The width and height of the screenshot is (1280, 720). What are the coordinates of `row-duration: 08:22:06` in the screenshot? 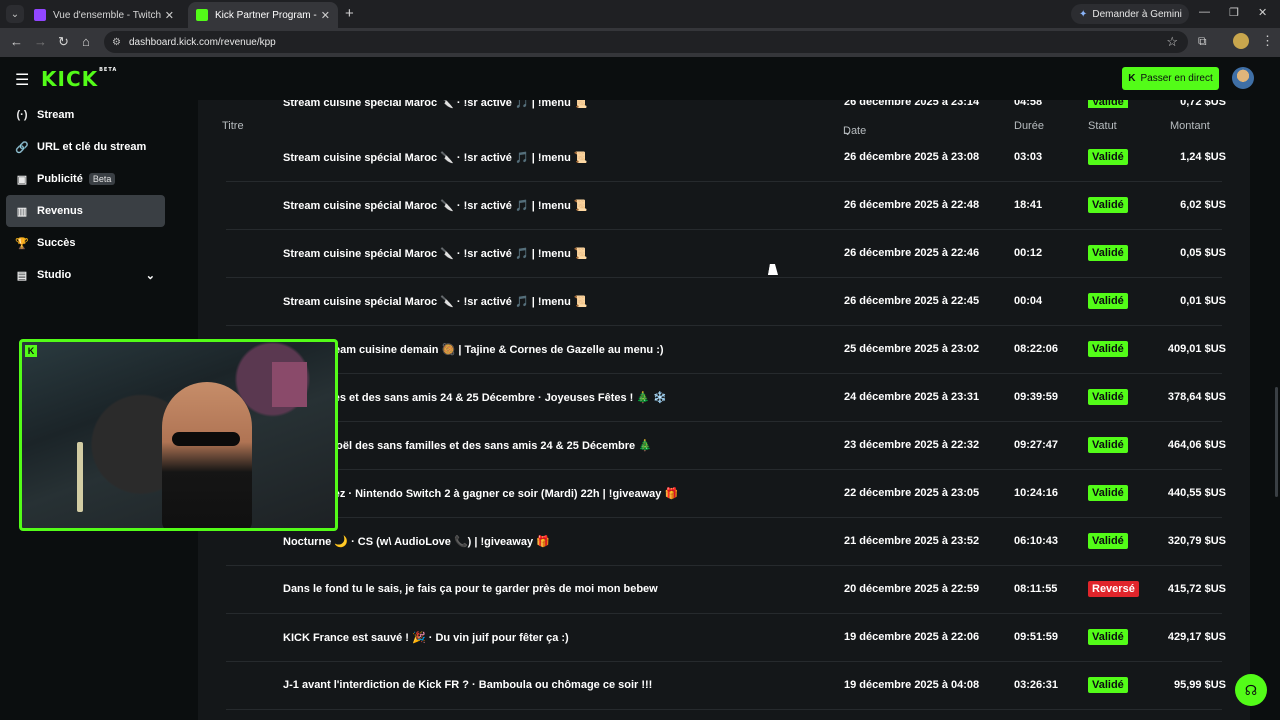 It's located at (1036, 349).